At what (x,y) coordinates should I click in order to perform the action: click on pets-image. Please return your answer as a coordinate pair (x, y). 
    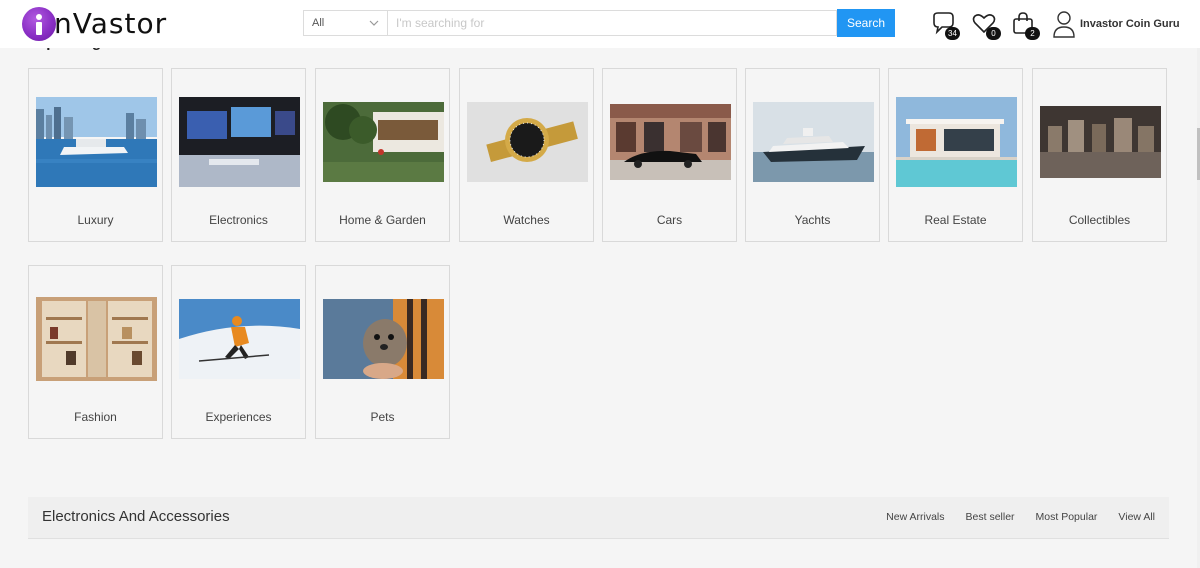
    Looking at the image, I should click on (383, 339).